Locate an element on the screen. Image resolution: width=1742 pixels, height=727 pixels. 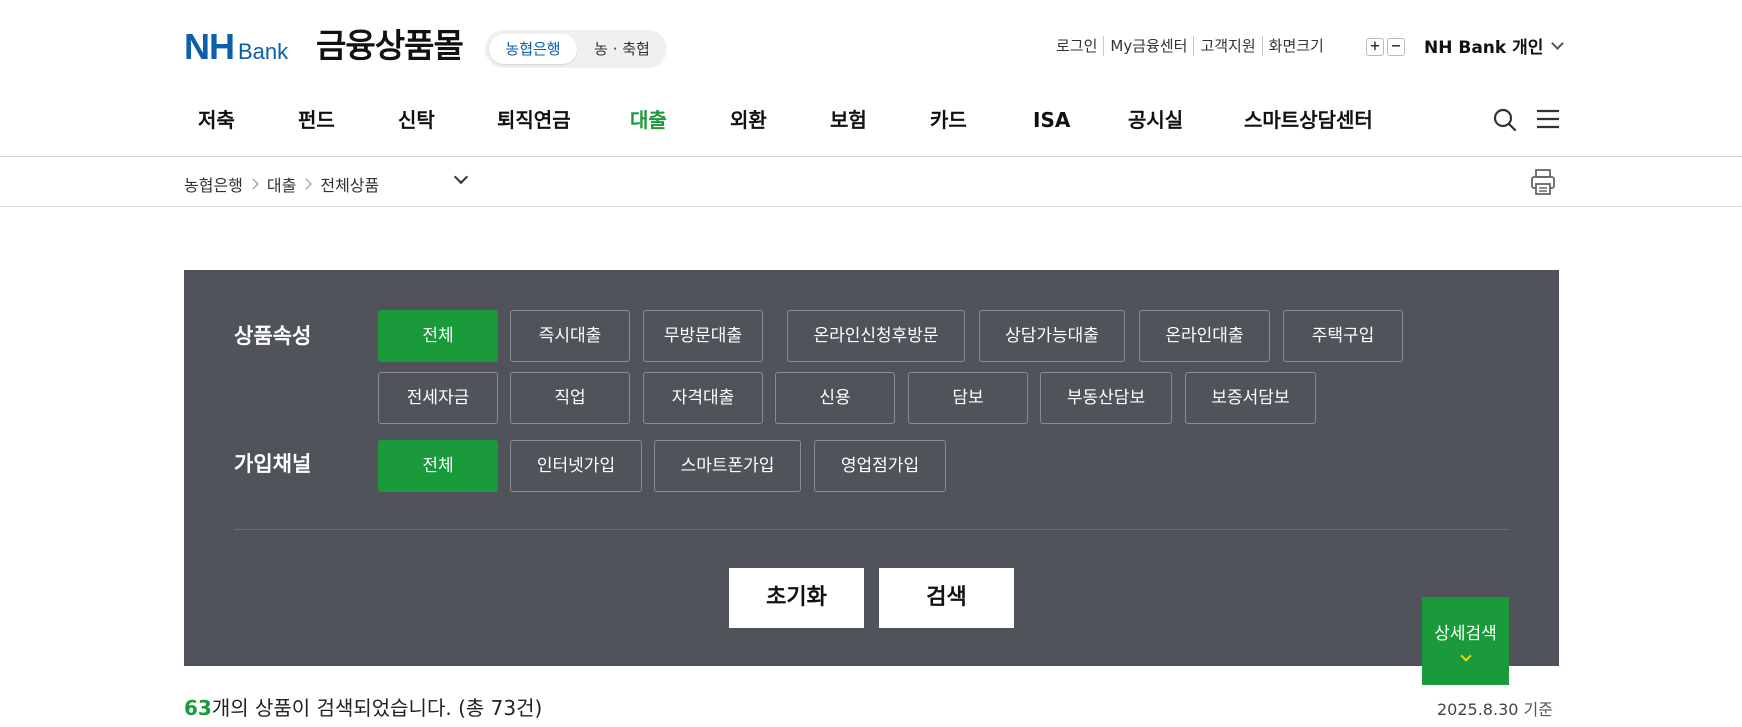
as-of-date-value: 2025.8.30 is located at coordinates (1478, 709).